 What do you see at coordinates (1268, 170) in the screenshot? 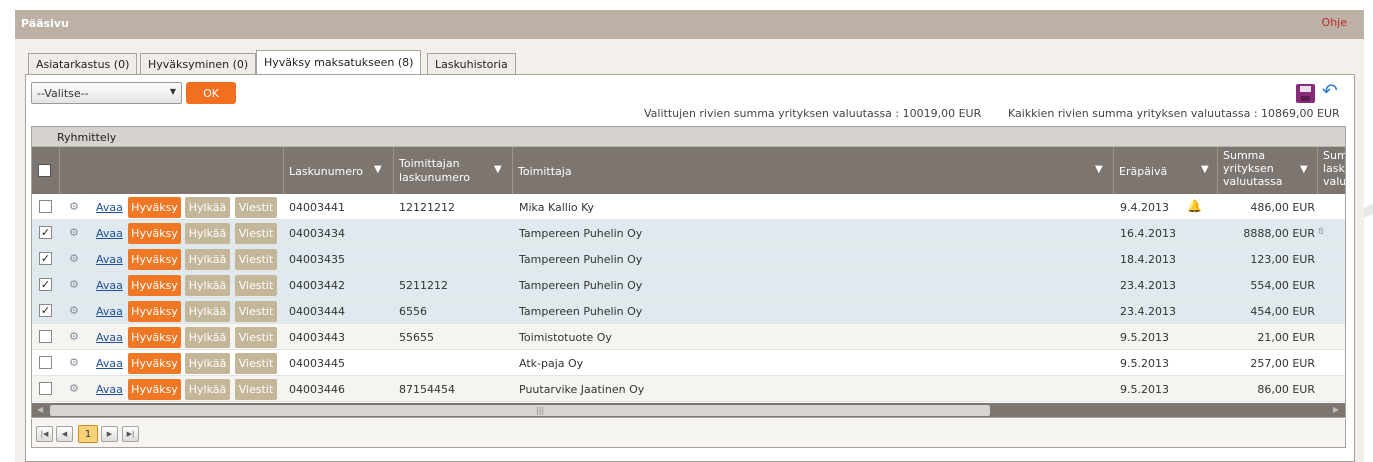
I see `header-sum: Summa yrityksen valuutassa ▼` at bounding box center [1268, 170].